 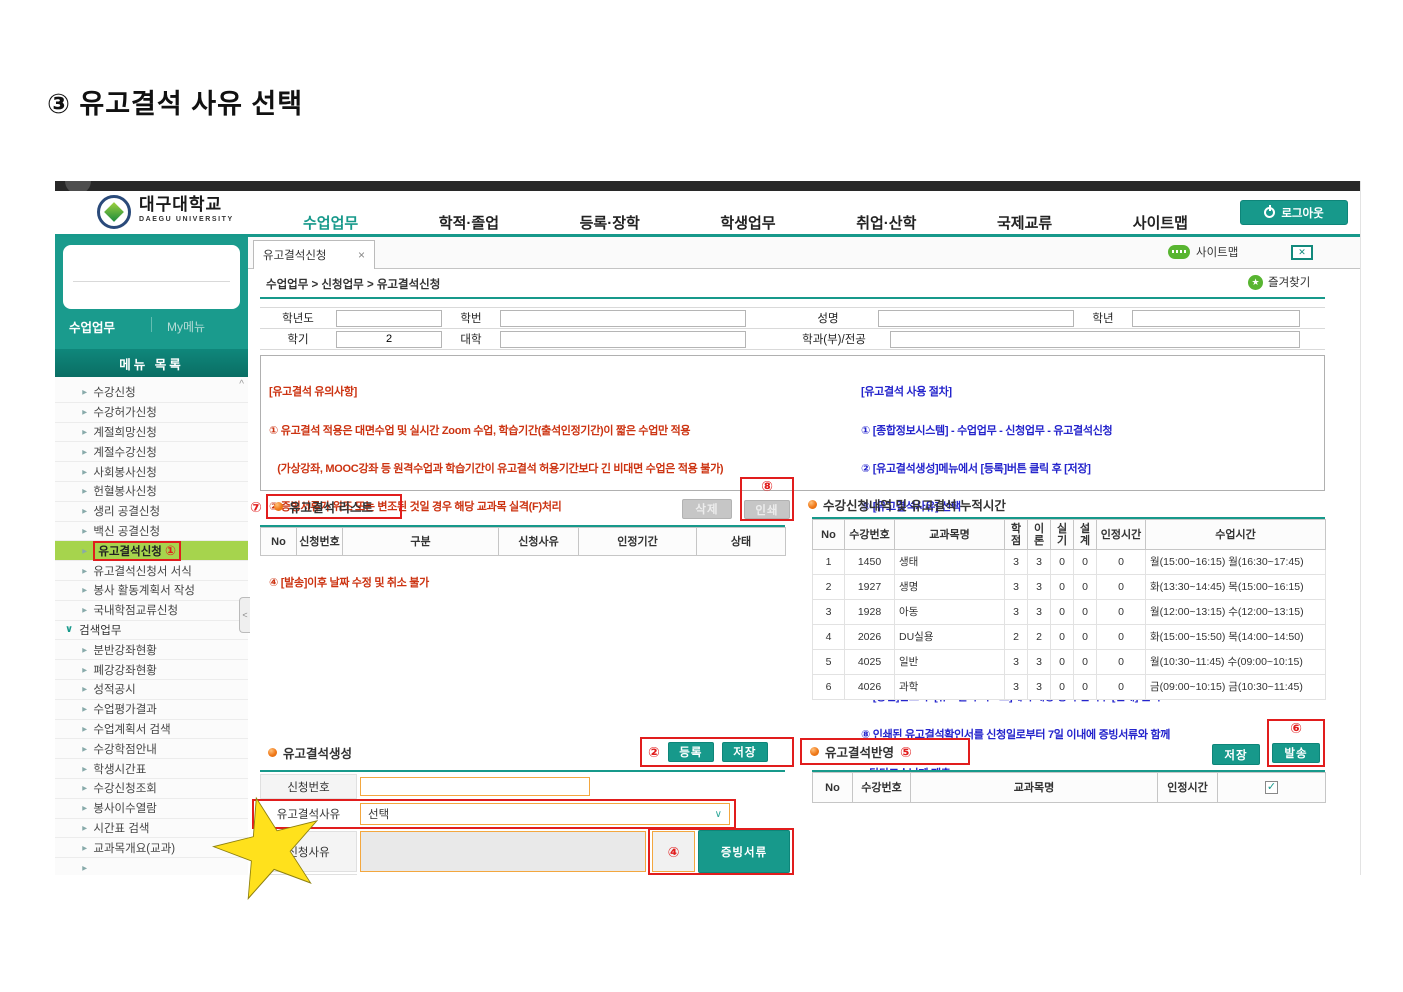 I want to click on delete-button: 삭제, so click(x=707, y=509).